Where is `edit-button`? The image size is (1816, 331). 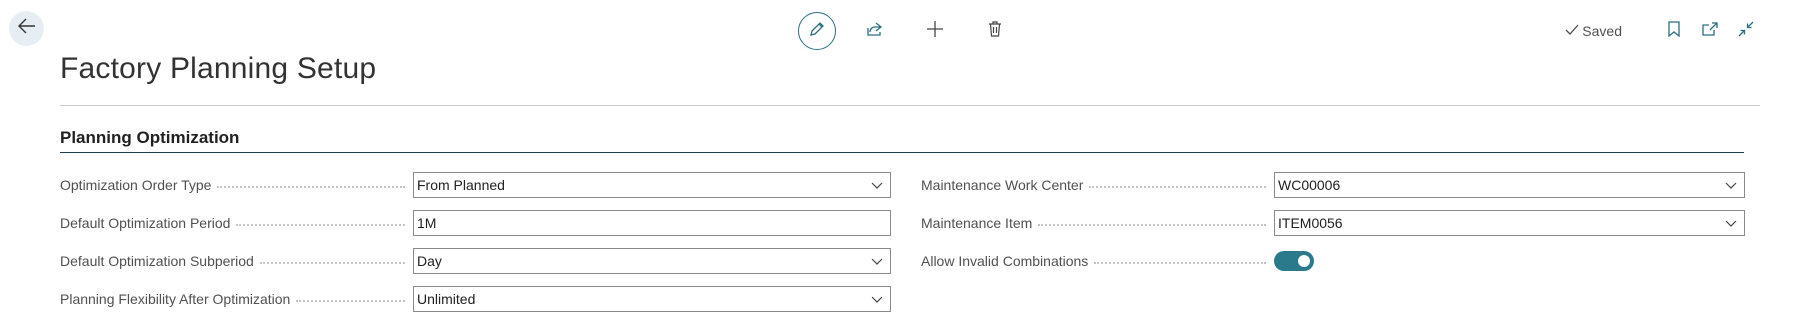
edit-button is located at coordinates (817, 31).